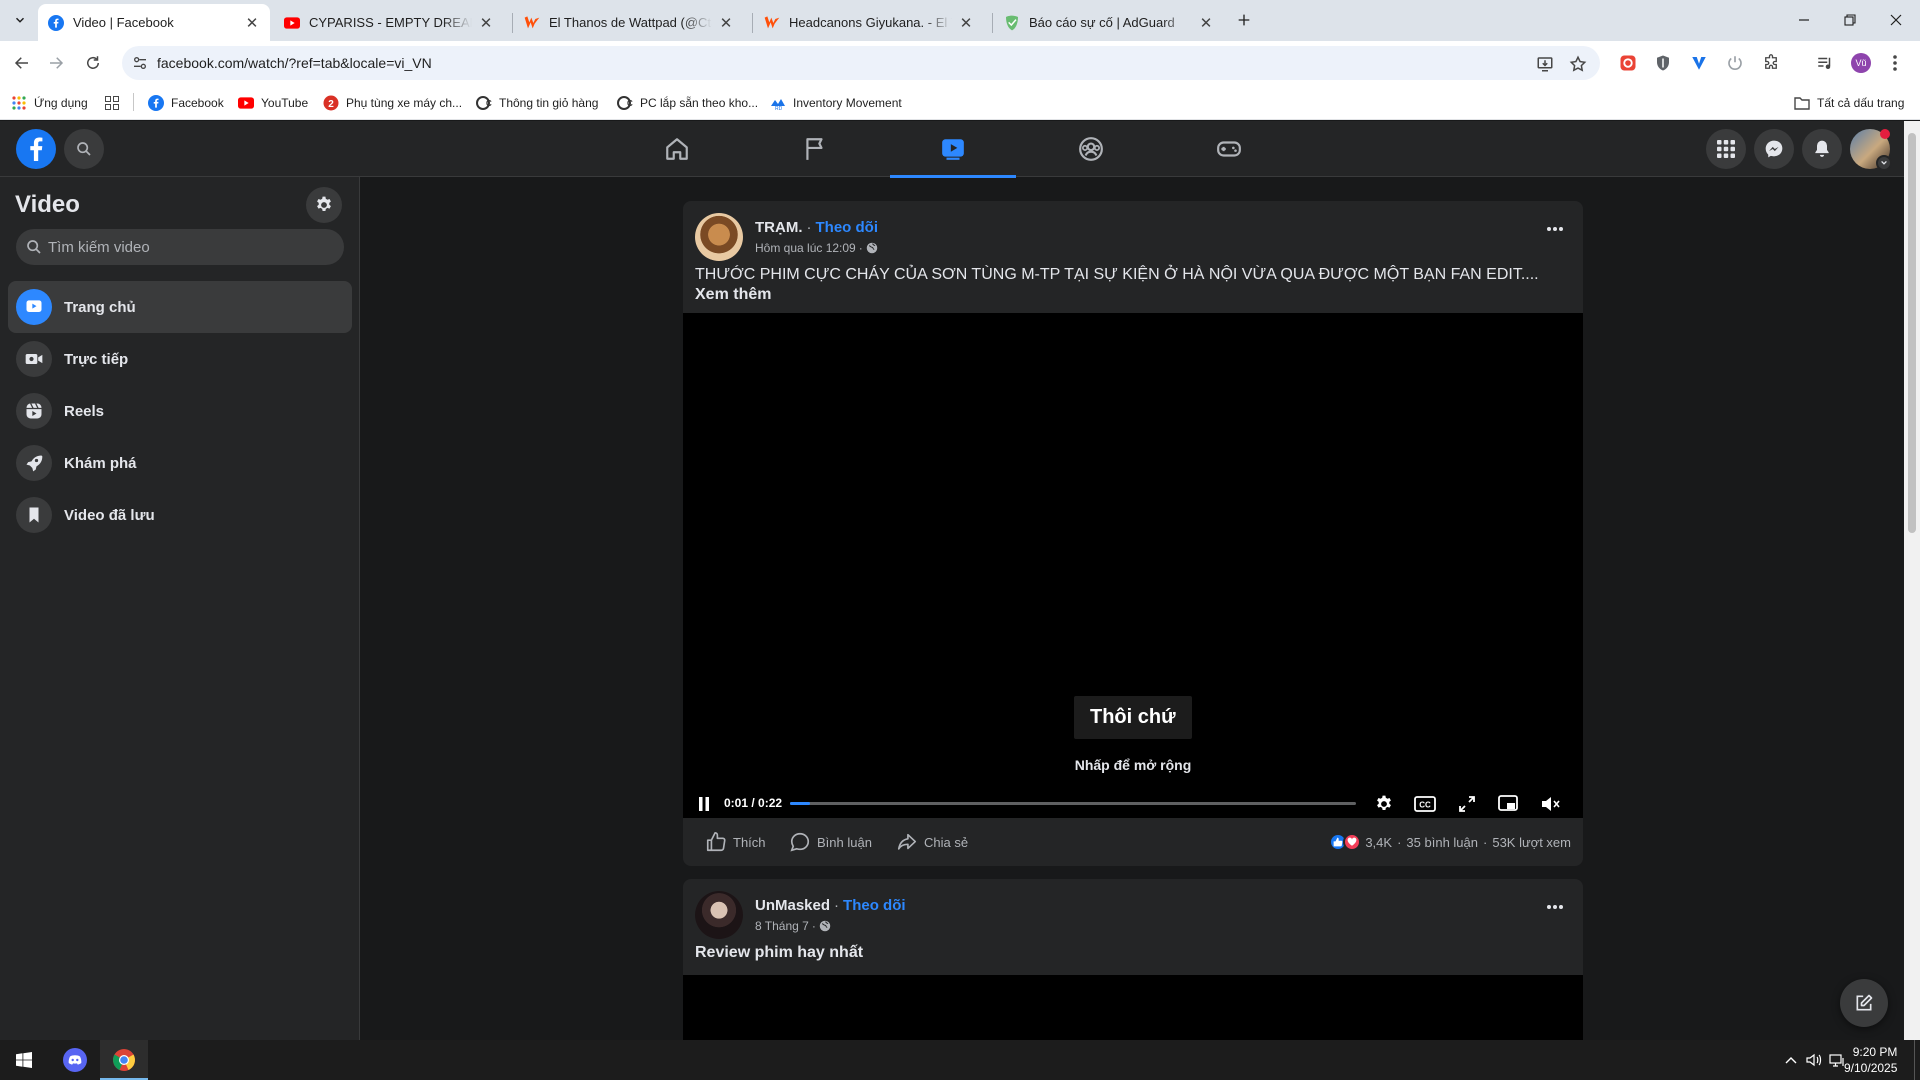  I want to click on video-search-box, so click(180, 247).